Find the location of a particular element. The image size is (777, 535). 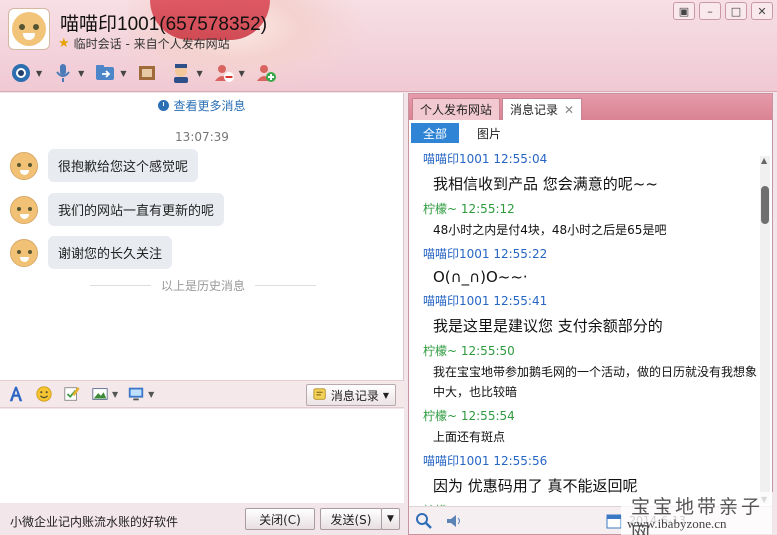

history-divider-label: 以上是历史消息 is located at coordinates (203, 286).